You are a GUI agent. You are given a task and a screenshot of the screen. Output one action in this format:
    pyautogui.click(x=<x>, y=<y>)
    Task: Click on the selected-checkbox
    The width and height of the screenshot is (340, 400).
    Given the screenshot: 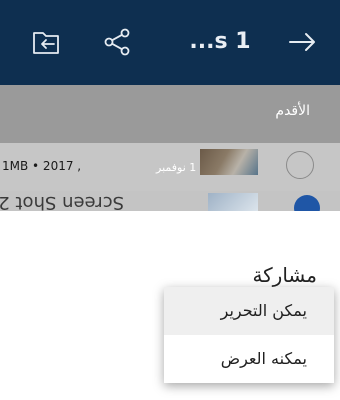 What is the action you would take?
    pyautogui.click(x=307, y=203)
    